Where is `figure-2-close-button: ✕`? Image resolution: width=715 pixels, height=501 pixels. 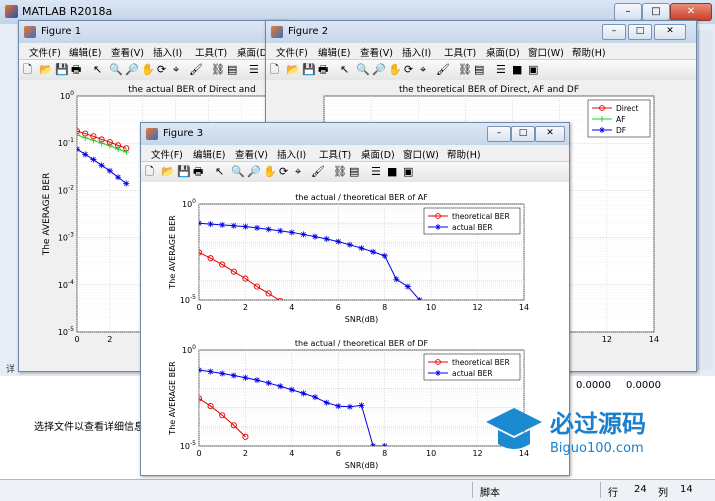 figure-2-close-button: ✕ is located at coordinates (670, 32).